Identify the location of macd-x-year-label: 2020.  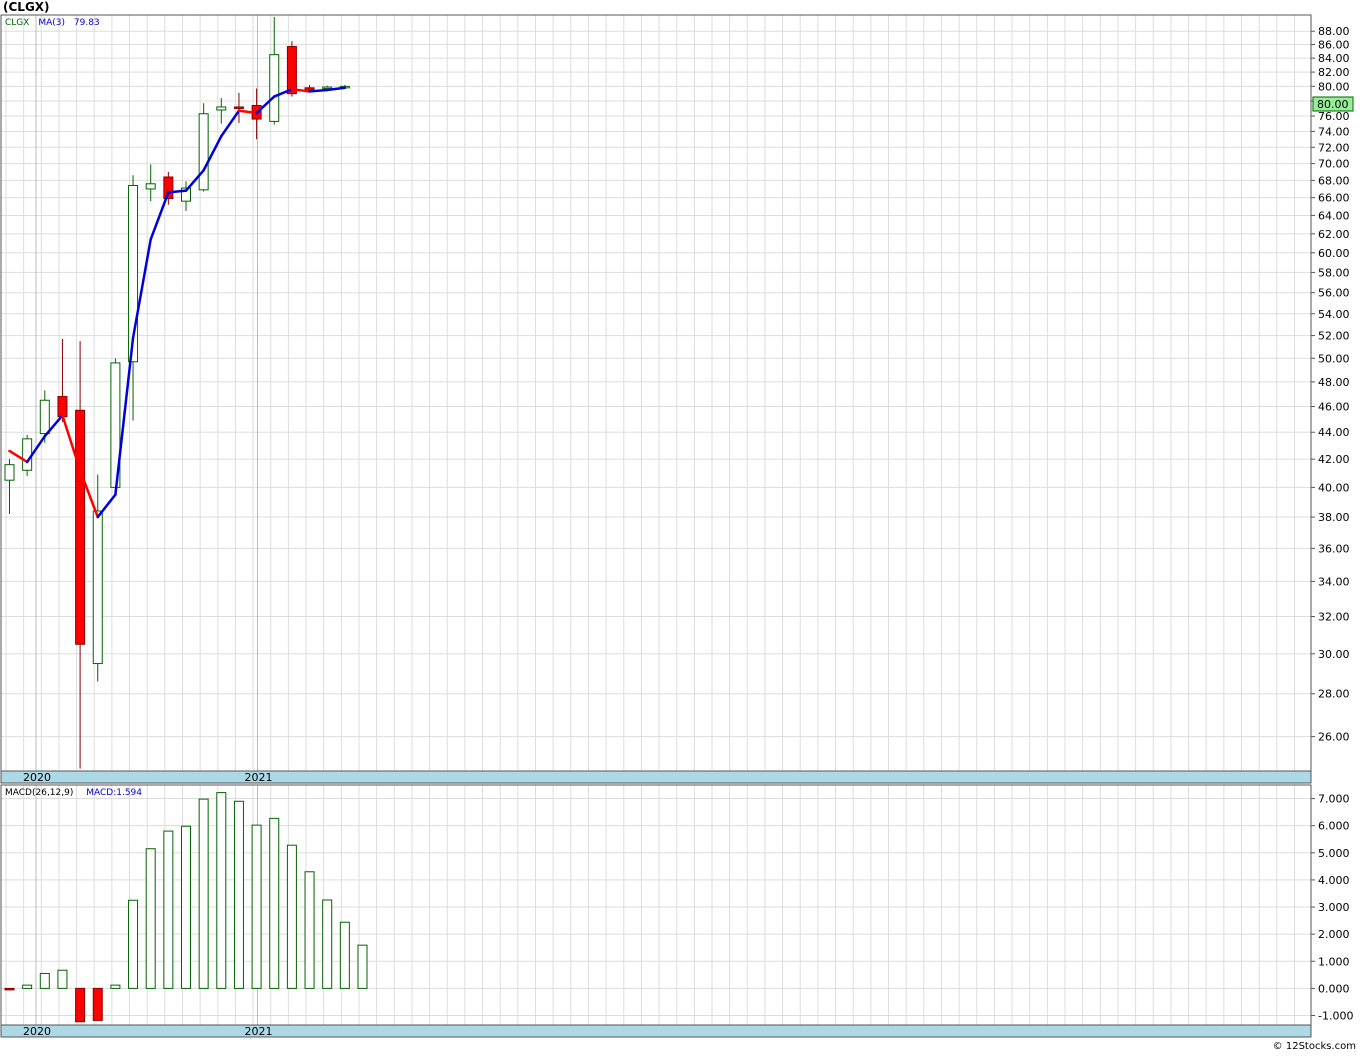
(37, 1031).